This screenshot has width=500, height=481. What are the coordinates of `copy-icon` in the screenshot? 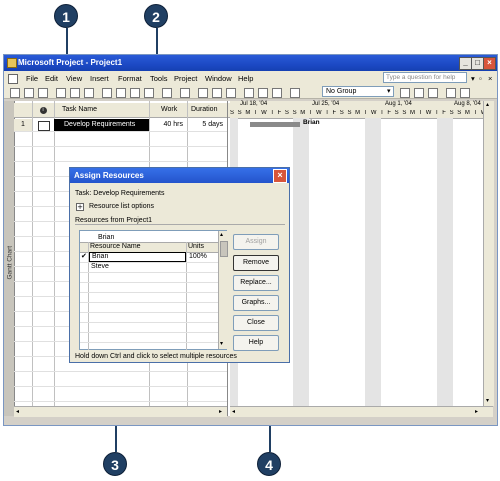 It's located at (121, 93).